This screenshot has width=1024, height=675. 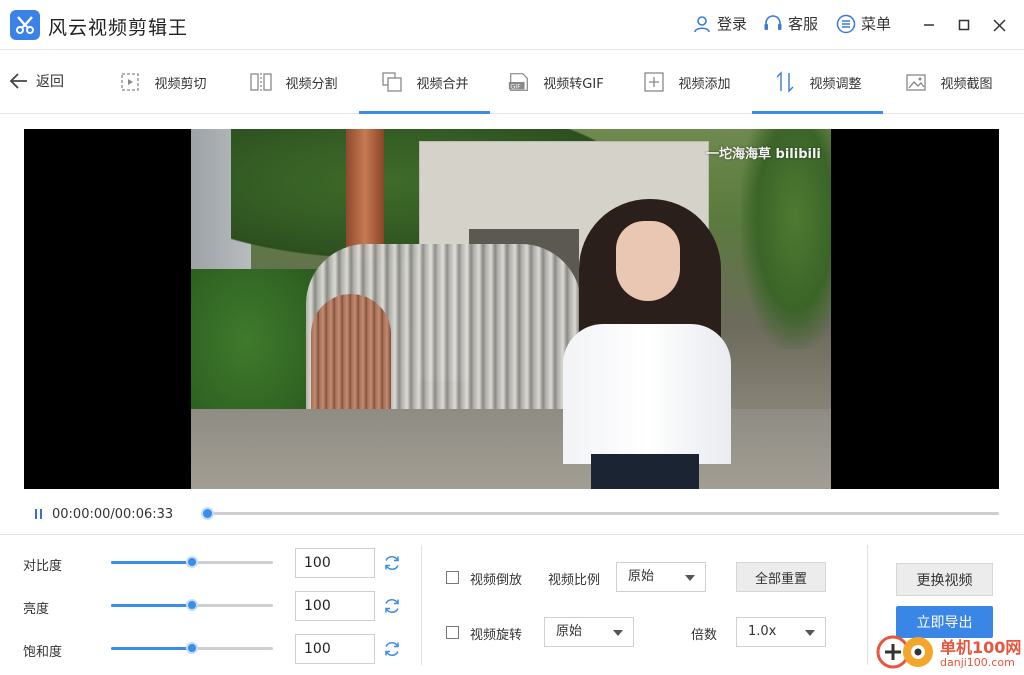 I want to click on speed-label: 倍数, so click(x=704, y=635).